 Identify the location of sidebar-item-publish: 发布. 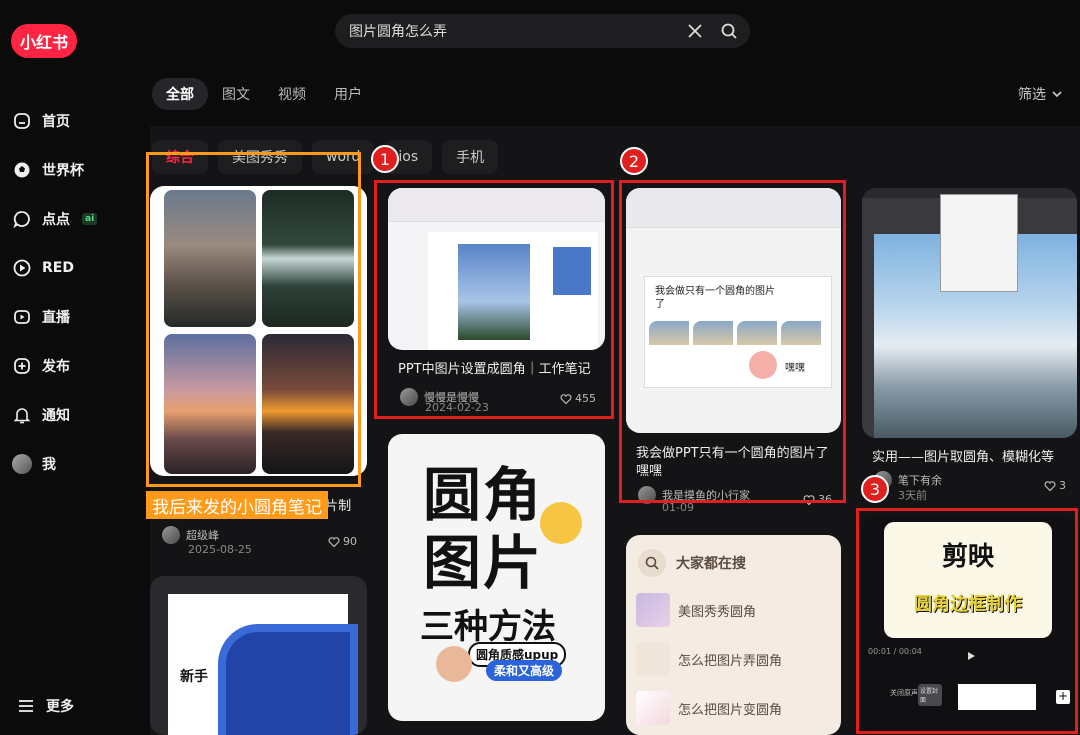
(41, 366).